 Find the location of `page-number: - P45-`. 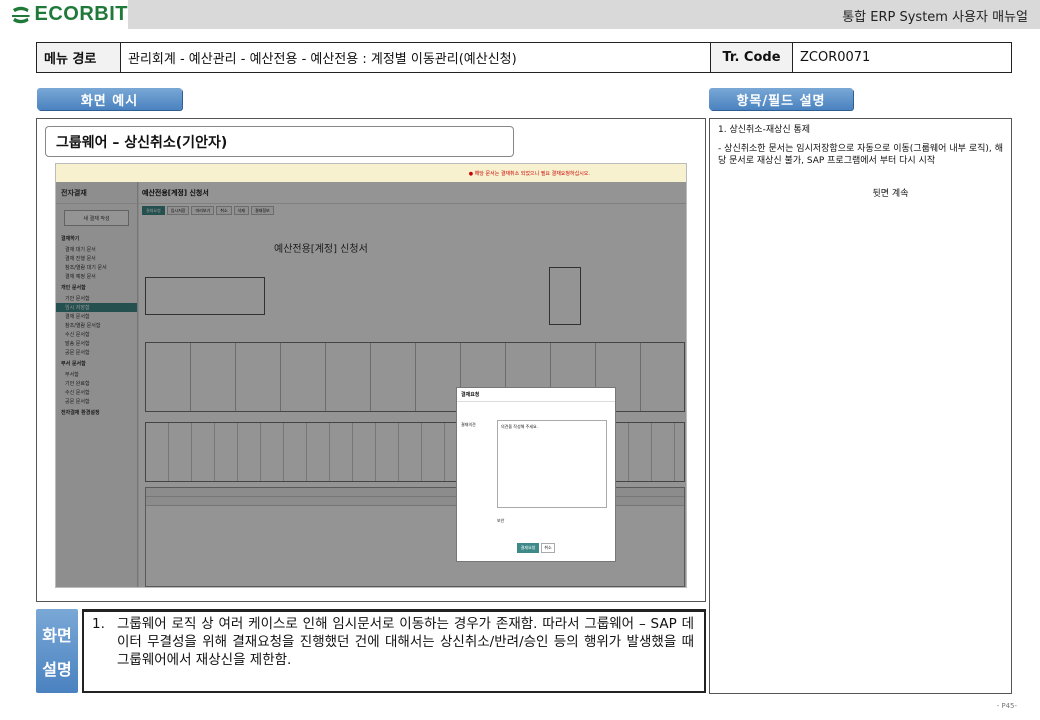

page-number: - P45- is located at coordinates (1006, 706).